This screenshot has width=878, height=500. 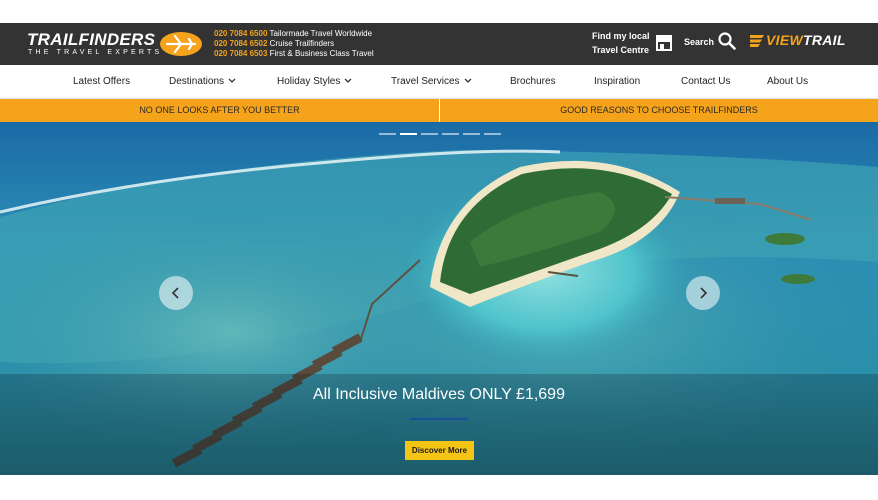 What do you see at coordinates (302, 43) in the screenshot?
I see `phone-label: Cruise Trailfinders` at bounding box center [302, 43].